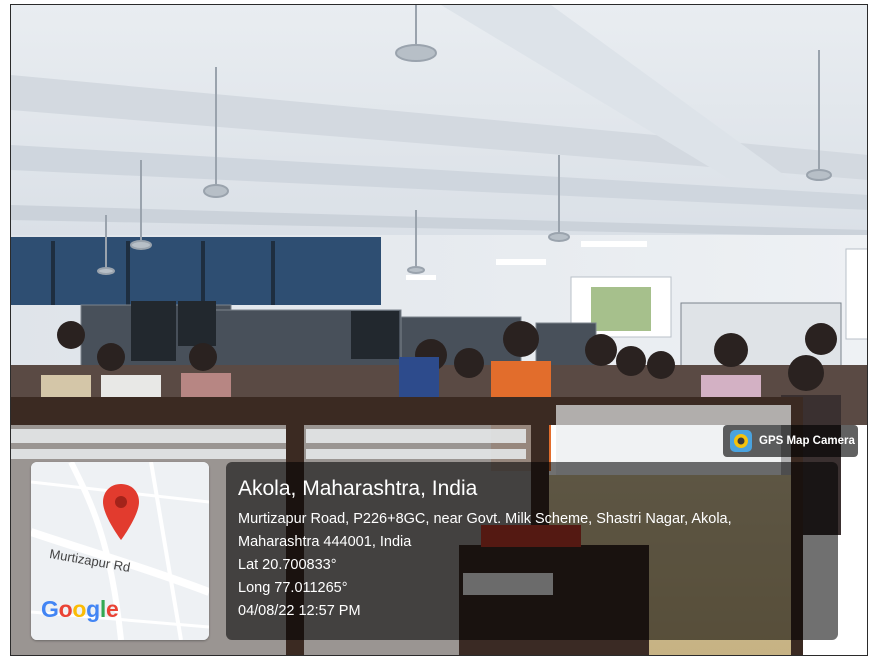 The height and width of the screenshot is (656, 872). I want to click on place-title: Akola, Maharashtra, India, so click(358, 488).